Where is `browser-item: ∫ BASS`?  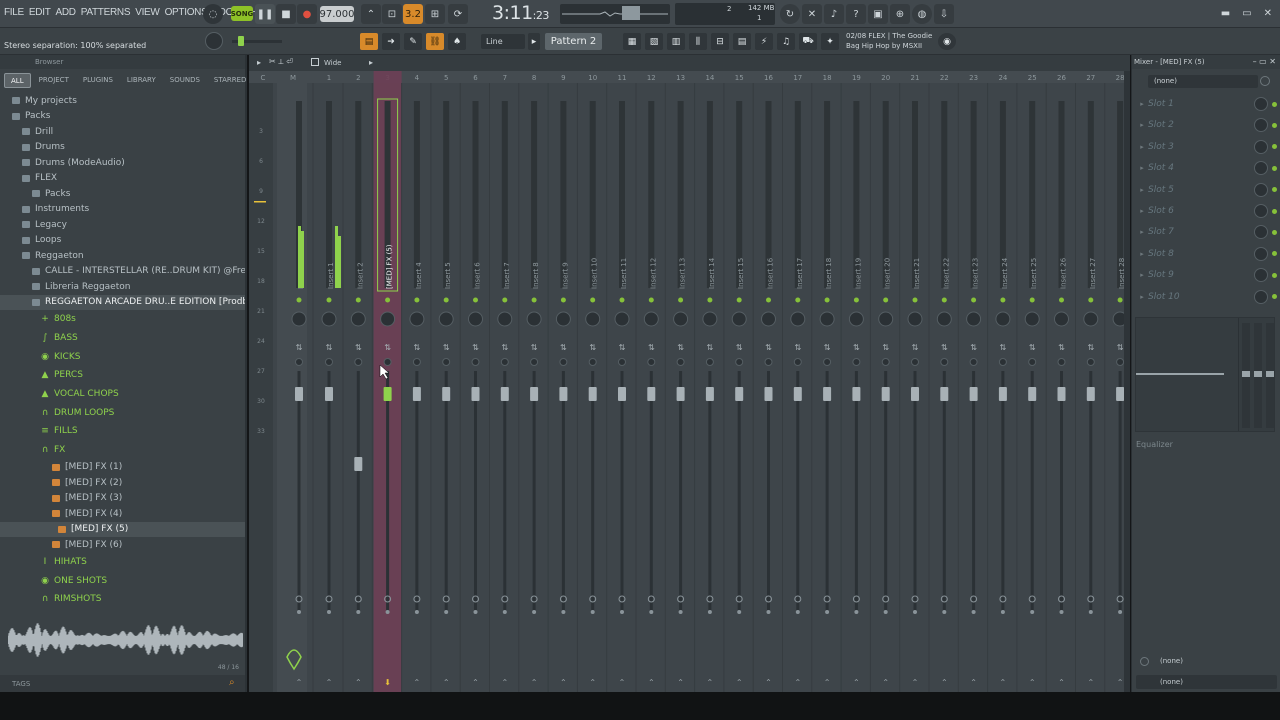
browser-item: ∫ BASS is located at coordinates (122, 338).